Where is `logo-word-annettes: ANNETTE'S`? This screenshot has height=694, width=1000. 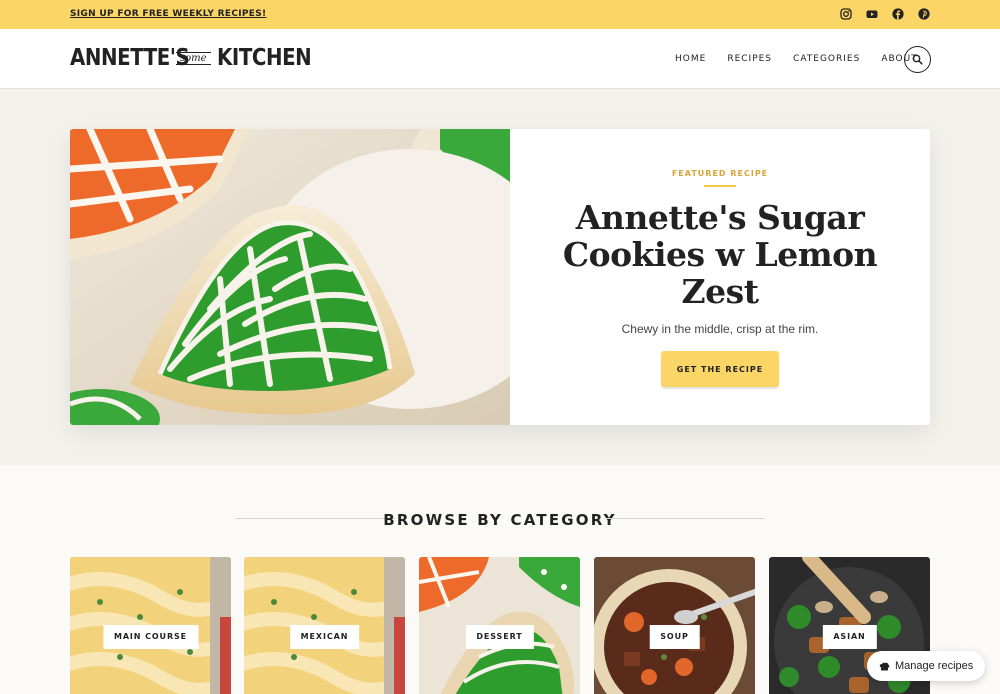
logo-word-annettes: ANNETTE'S is located at coordinates (130, 58).